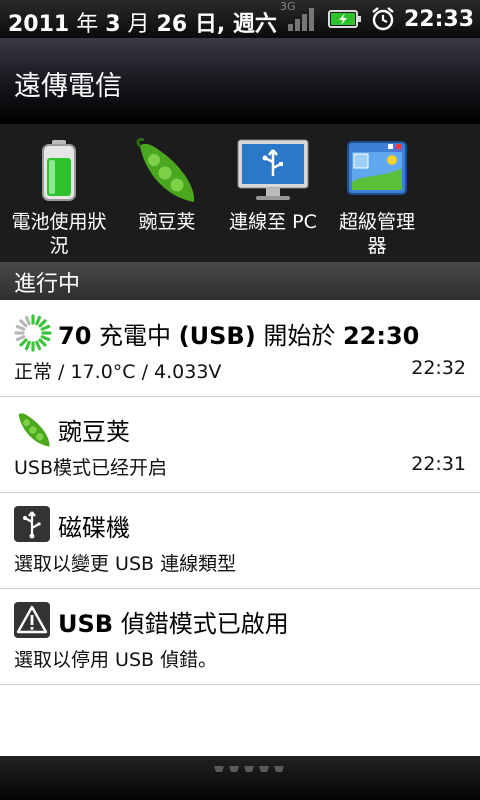 The height and width of the screenshot is (800, 480). What do you see at coordinates (299, 336) in the screenshot?
I see `started-at-text: 開始於` at bounding box center [299, 336].